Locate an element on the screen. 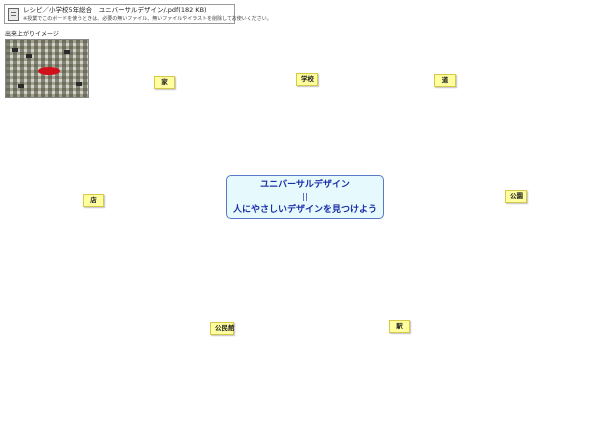  preview-thumbnail is located at coordinates (47, 68).